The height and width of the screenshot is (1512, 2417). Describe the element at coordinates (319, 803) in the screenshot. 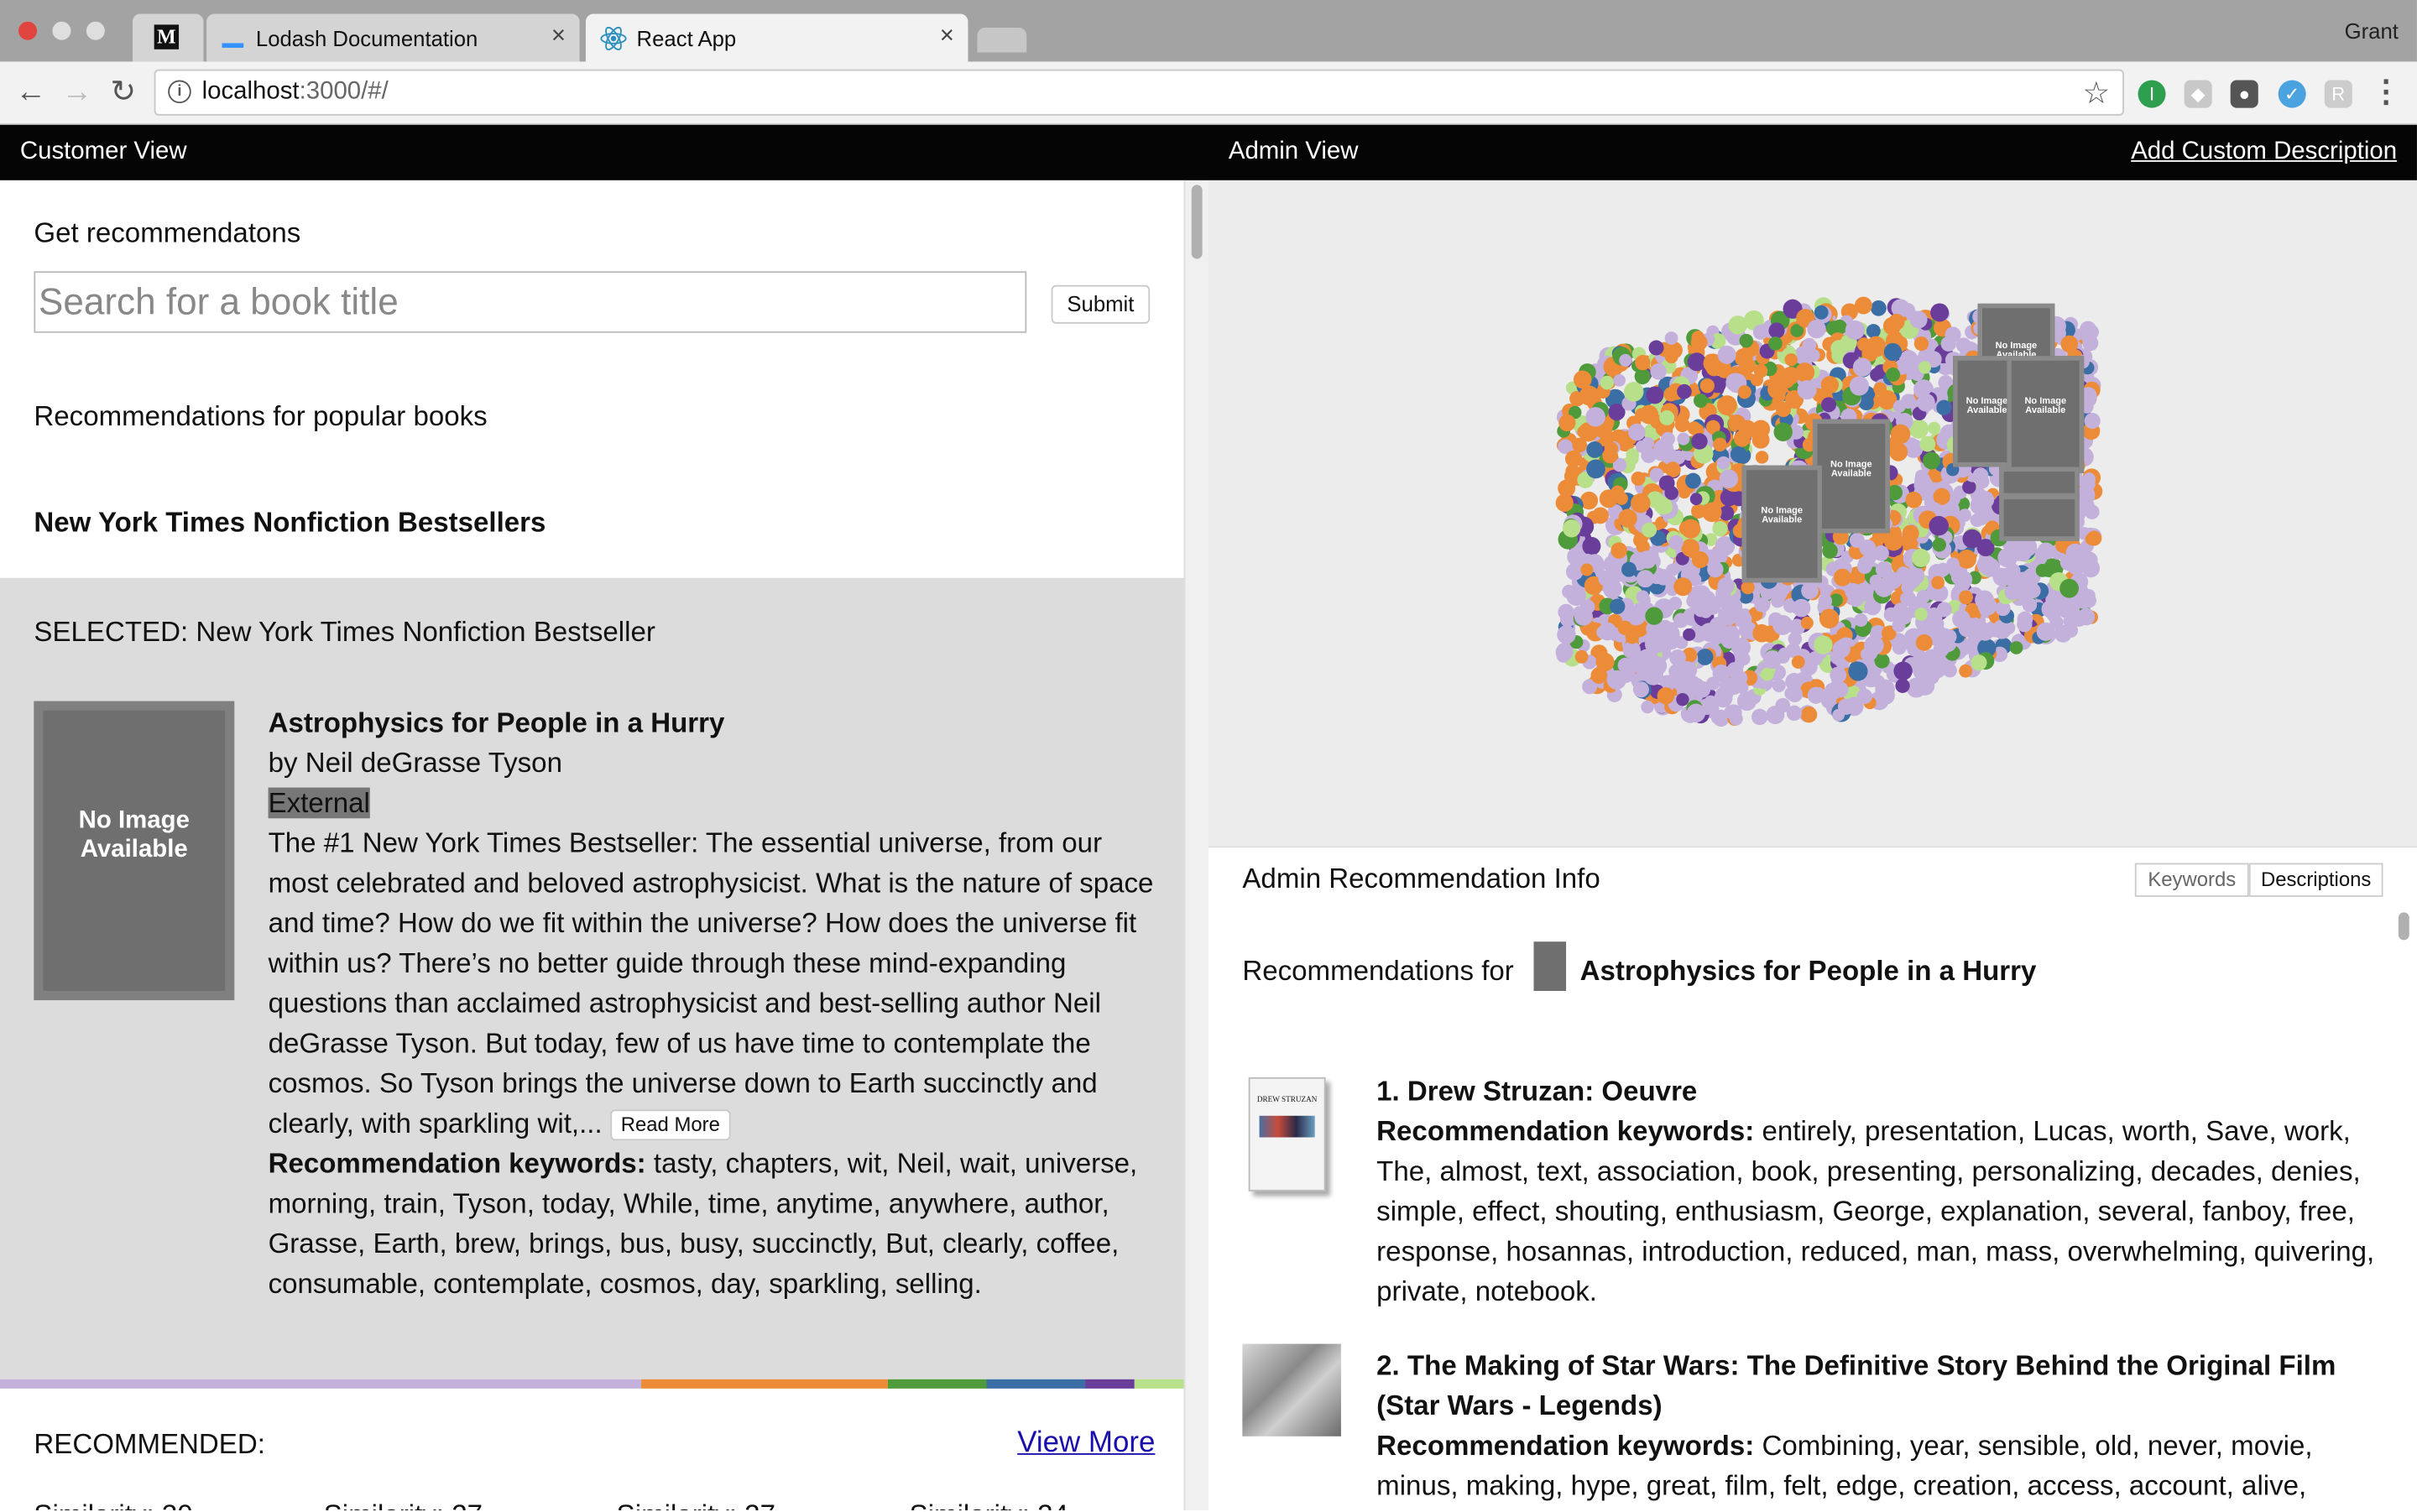

I see `external-link: External` at that location.